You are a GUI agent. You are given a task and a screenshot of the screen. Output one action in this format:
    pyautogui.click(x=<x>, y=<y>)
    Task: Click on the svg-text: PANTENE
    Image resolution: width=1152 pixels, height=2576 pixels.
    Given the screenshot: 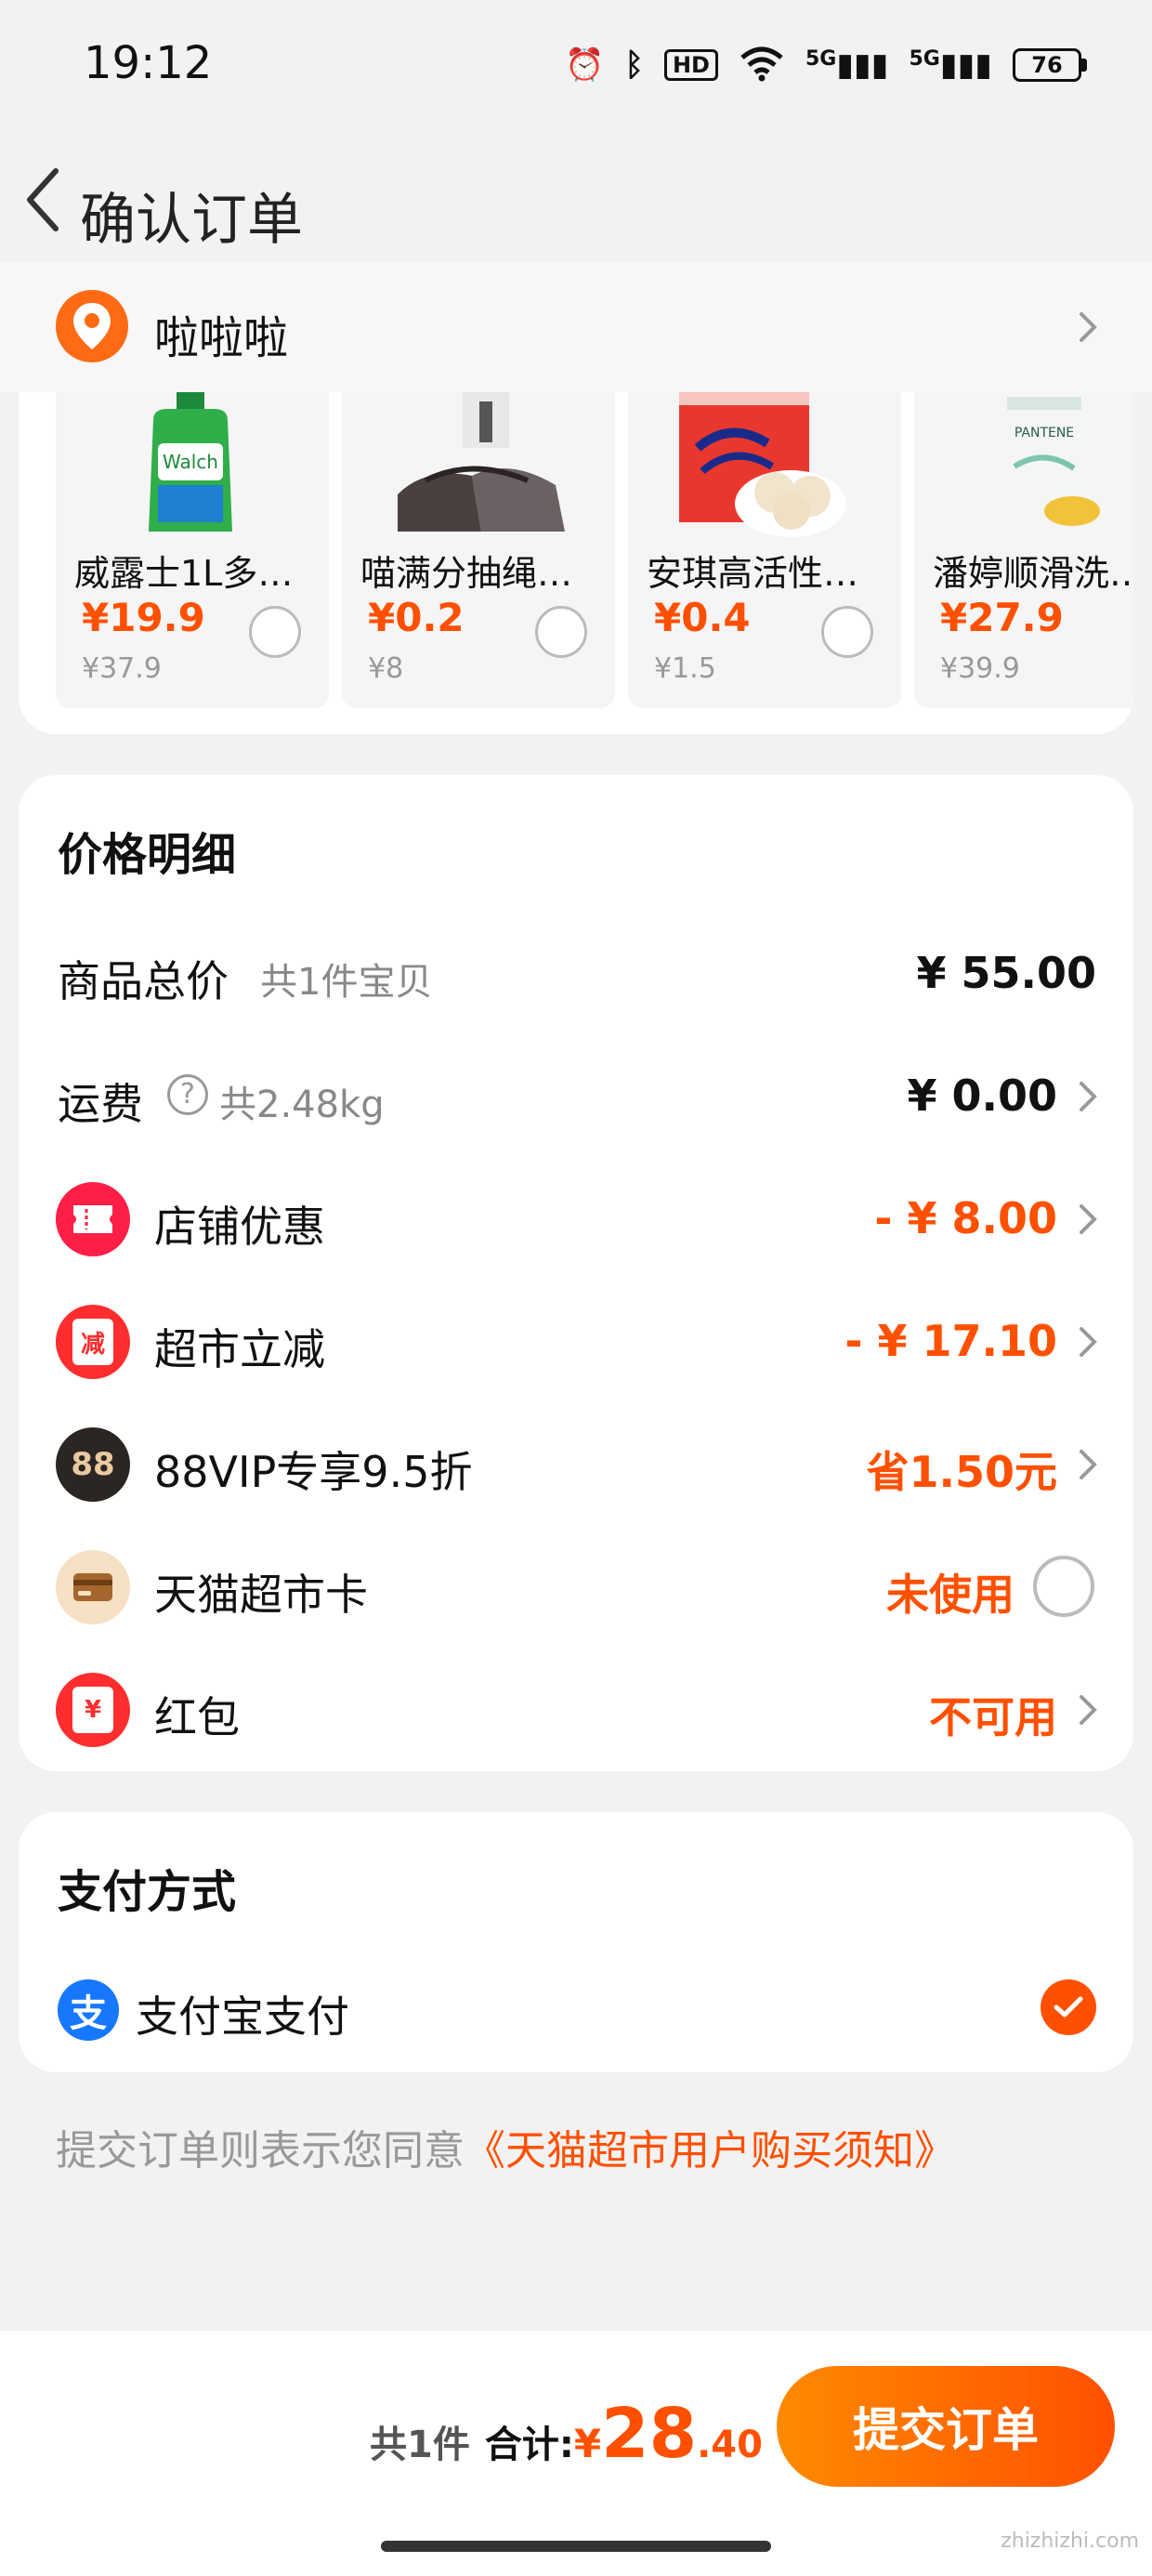 What is the action you would take?
    pyautogui.click(x=1044, y=433)
    